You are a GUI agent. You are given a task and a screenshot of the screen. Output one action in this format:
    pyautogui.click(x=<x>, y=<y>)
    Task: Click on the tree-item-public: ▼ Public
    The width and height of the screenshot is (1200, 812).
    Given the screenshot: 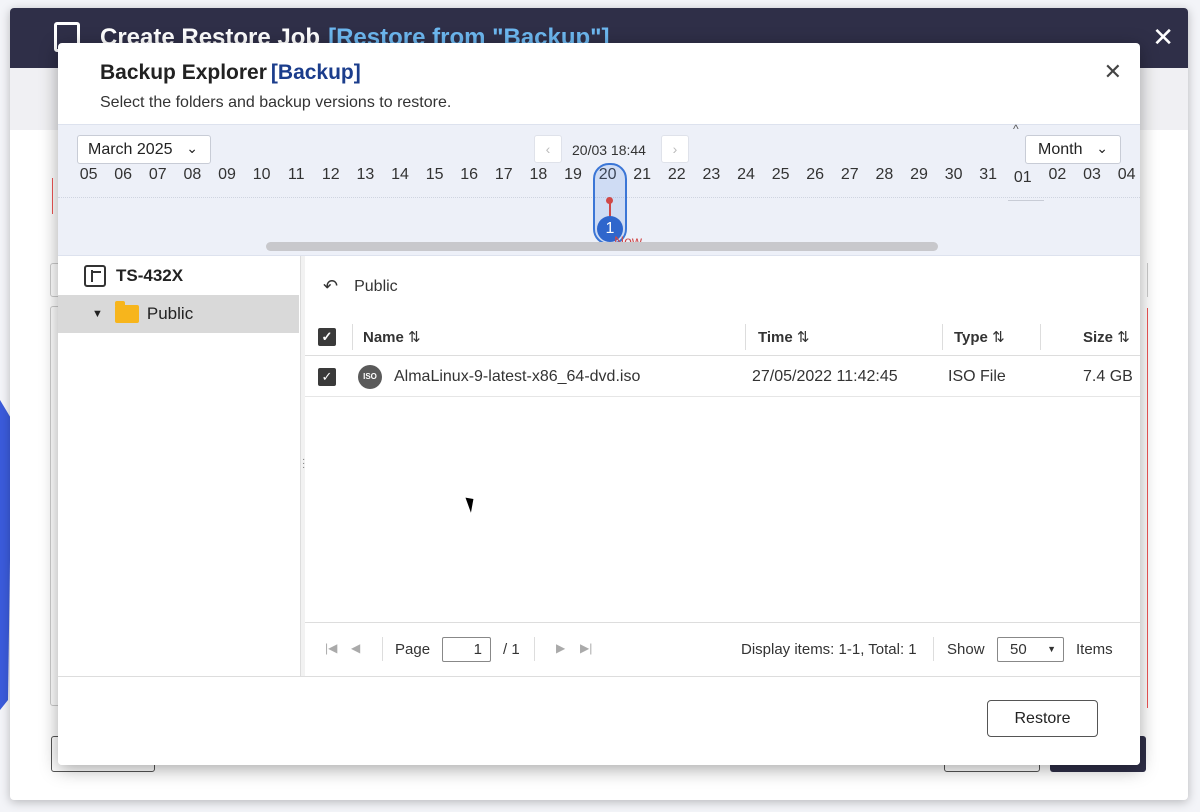 What is the action you would take?
    pyautogui.click(x=178, y=314)
    